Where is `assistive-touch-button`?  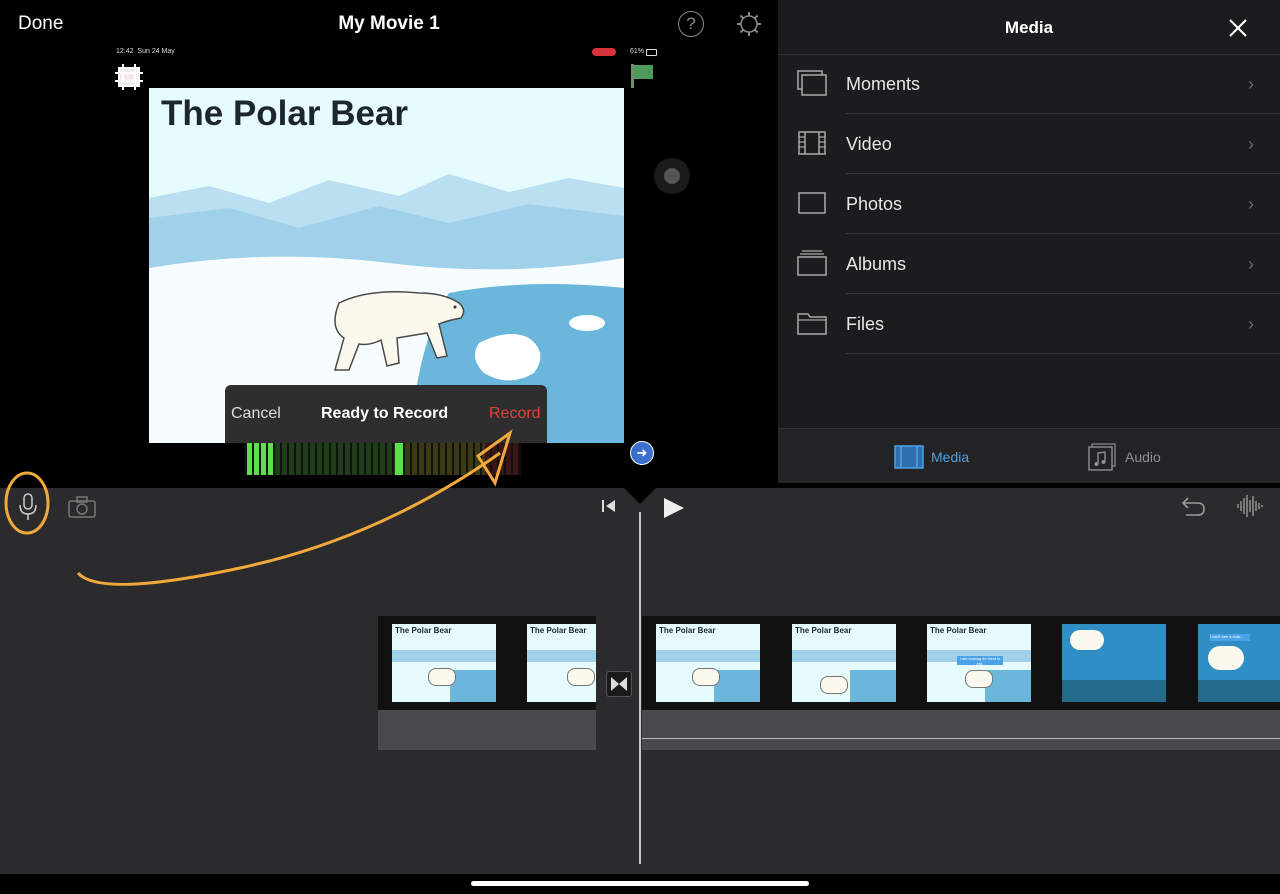
assistive-touch-button is located at coordinates (672, 176).